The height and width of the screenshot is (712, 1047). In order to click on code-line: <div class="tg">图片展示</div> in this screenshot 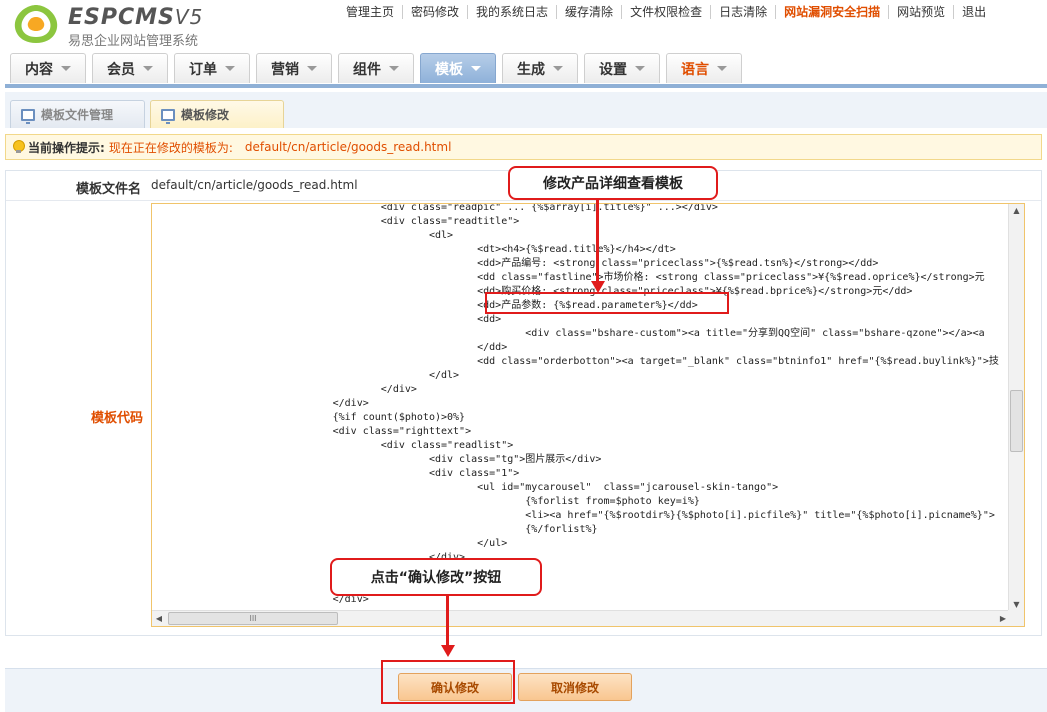, I will do `click(377, 459)`.